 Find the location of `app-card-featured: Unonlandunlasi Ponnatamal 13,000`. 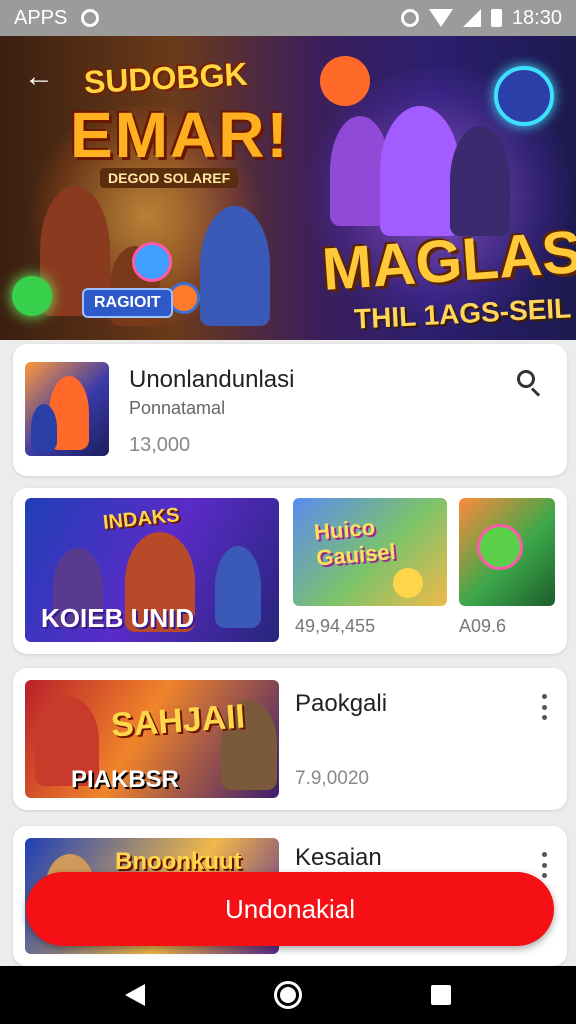

app-card-featured: Unonlandunlasi Ponnatamal 13,000 is located at coordinates (290, 410).